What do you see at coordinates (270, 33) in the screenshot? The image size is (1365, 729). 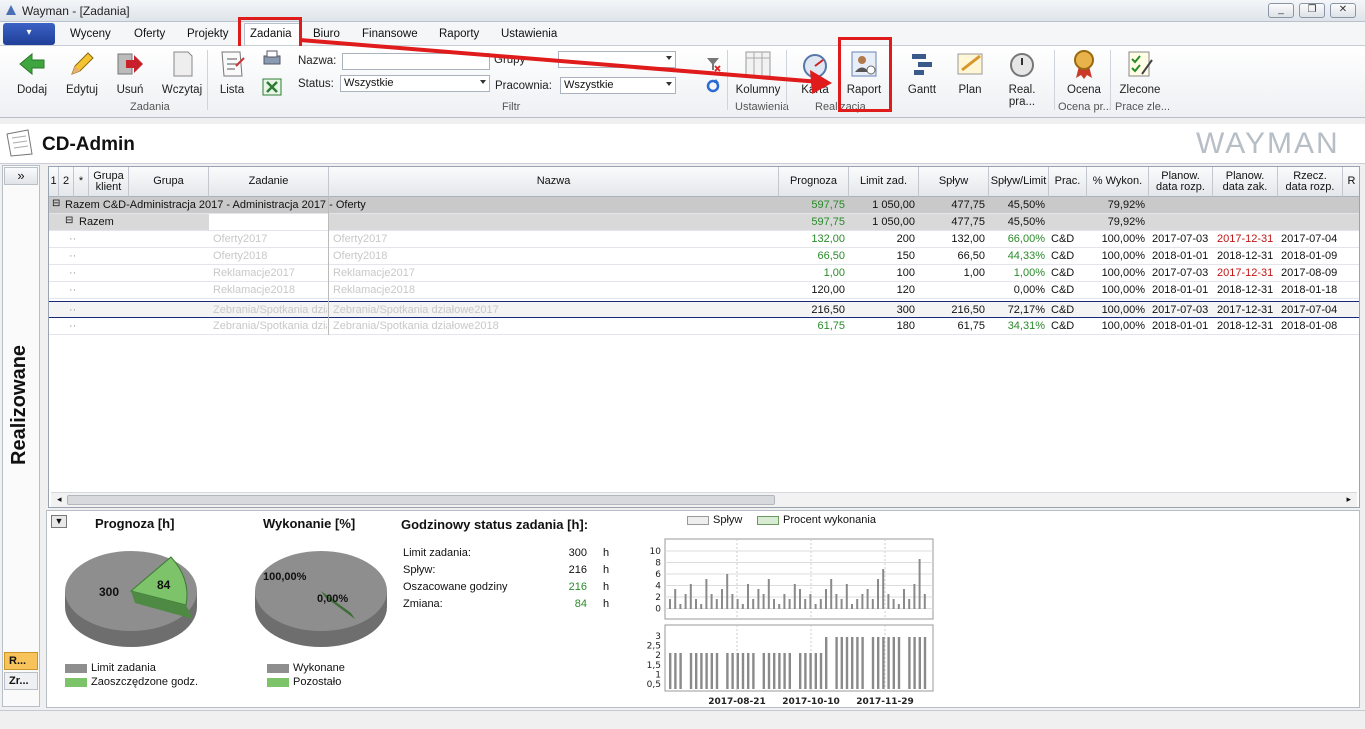 I see `highlight-zadania` at bounding box center [270, 33].